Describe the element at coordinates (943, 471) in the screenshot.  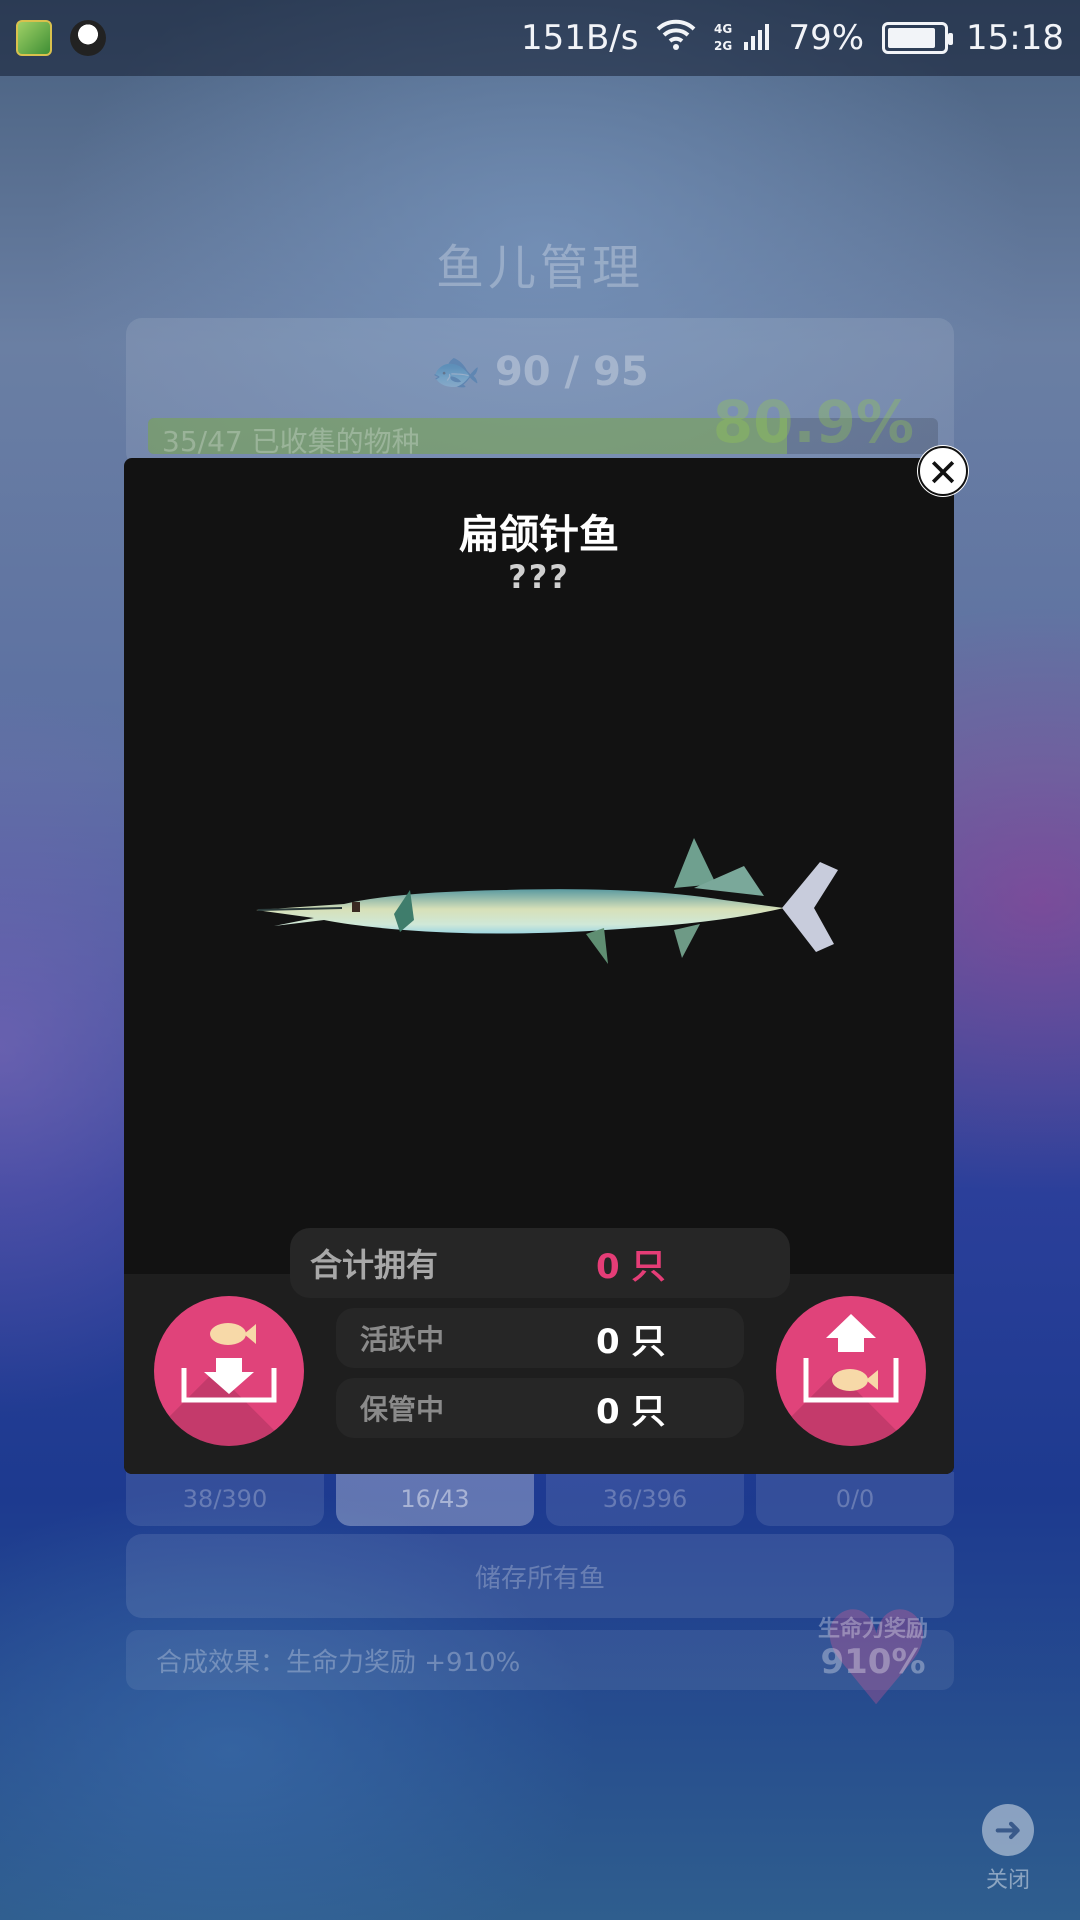
I see `close-icon: ✕` at that location.